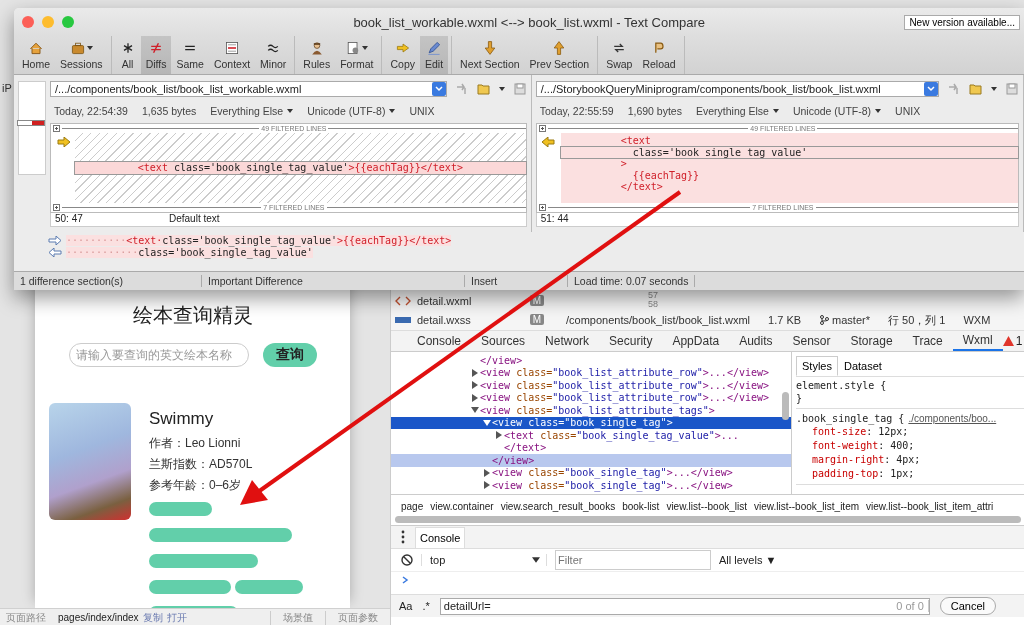 This screenshot has height=625, width=1024. What do you see at coordinates (591, 410) in the screenshot?
I see `dom-tree-row: <view class="book_list_attribute_tags">` at bounding box center [591, 410].